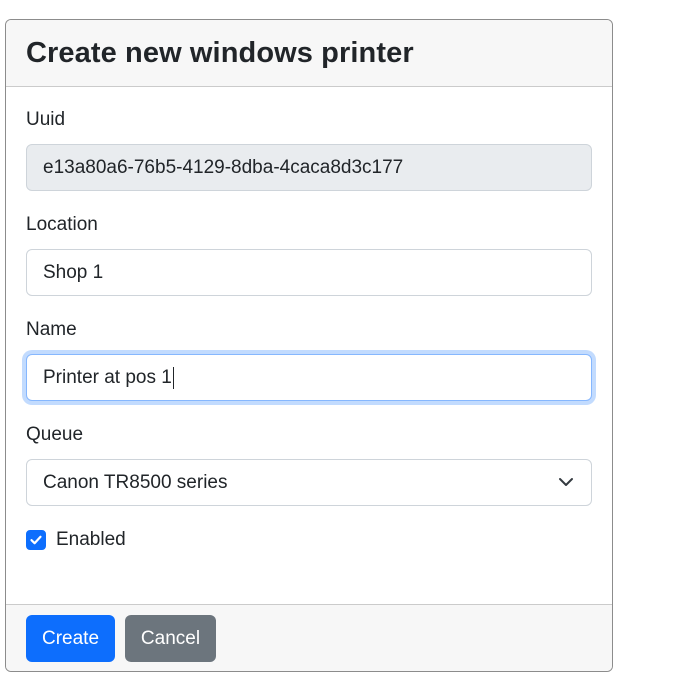  What do you see at coordinates (220, 52) in the screenshot?
I see `page-title: Create new windows printer` at bounding box center [220, 52].